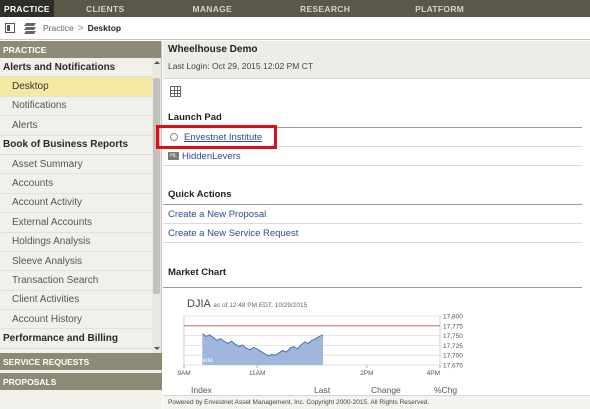 The image size is (590, 409). What do you see at coordinates (76, 281) in the screenshot?
I see `sidebar-item-transaction-search: Transaction Search` at bounding box center [76, 281].